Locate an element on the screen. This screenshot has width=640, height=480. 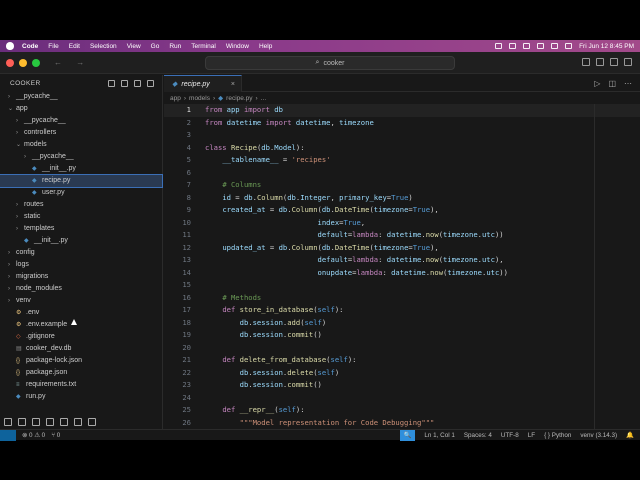
run-debug-icon is located at coordinates (50, 422).